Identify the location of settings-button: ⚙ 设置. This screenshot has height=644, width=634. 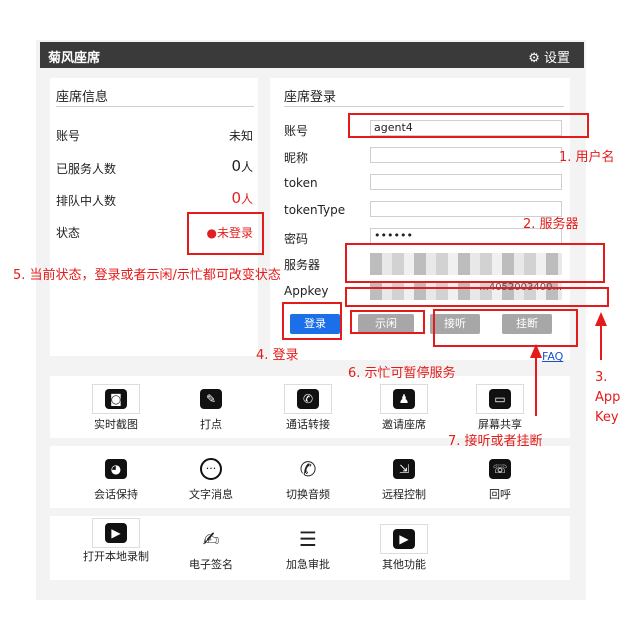
(549, 56).